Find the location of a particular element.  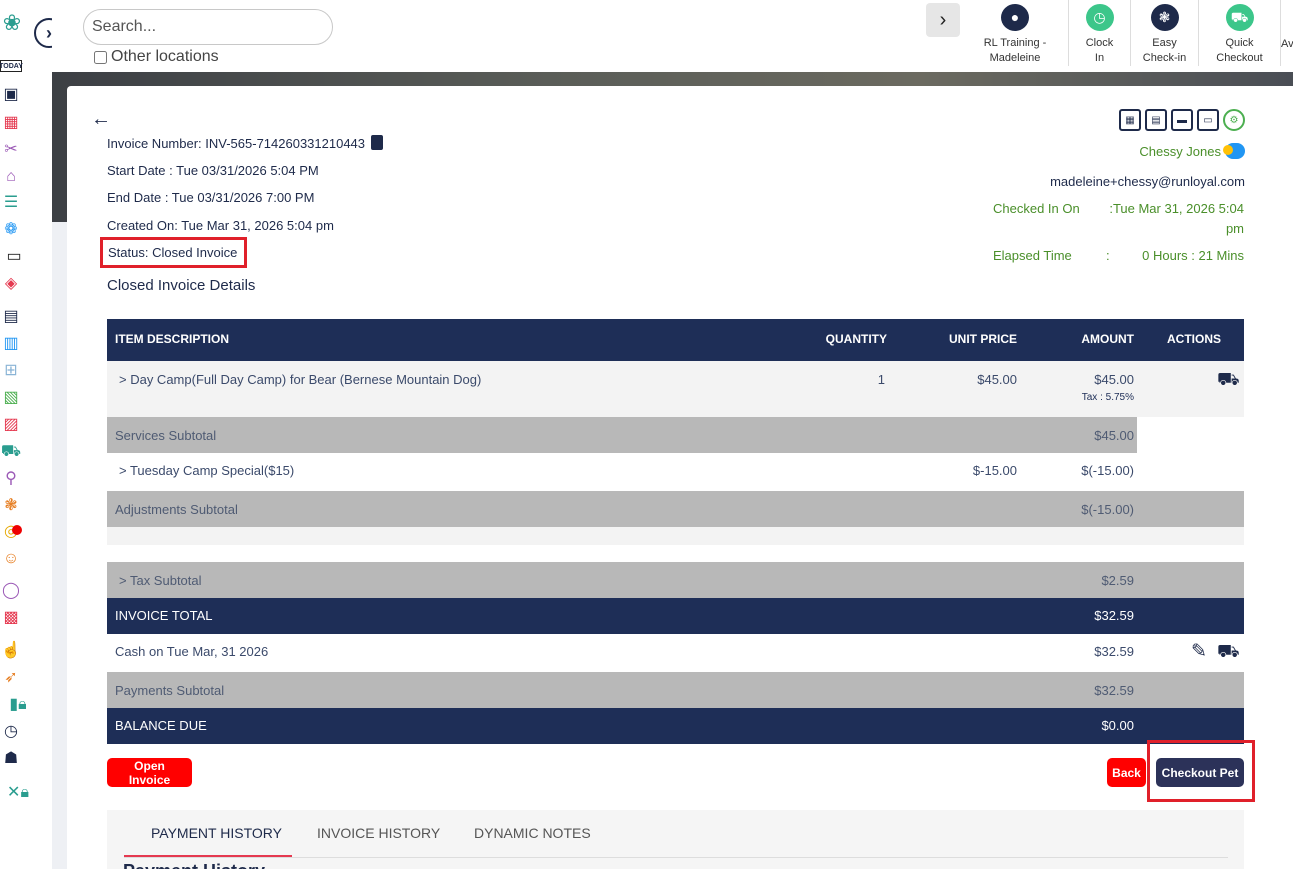

header-quantity: QUANTITY is located at coordinates (856, 339).